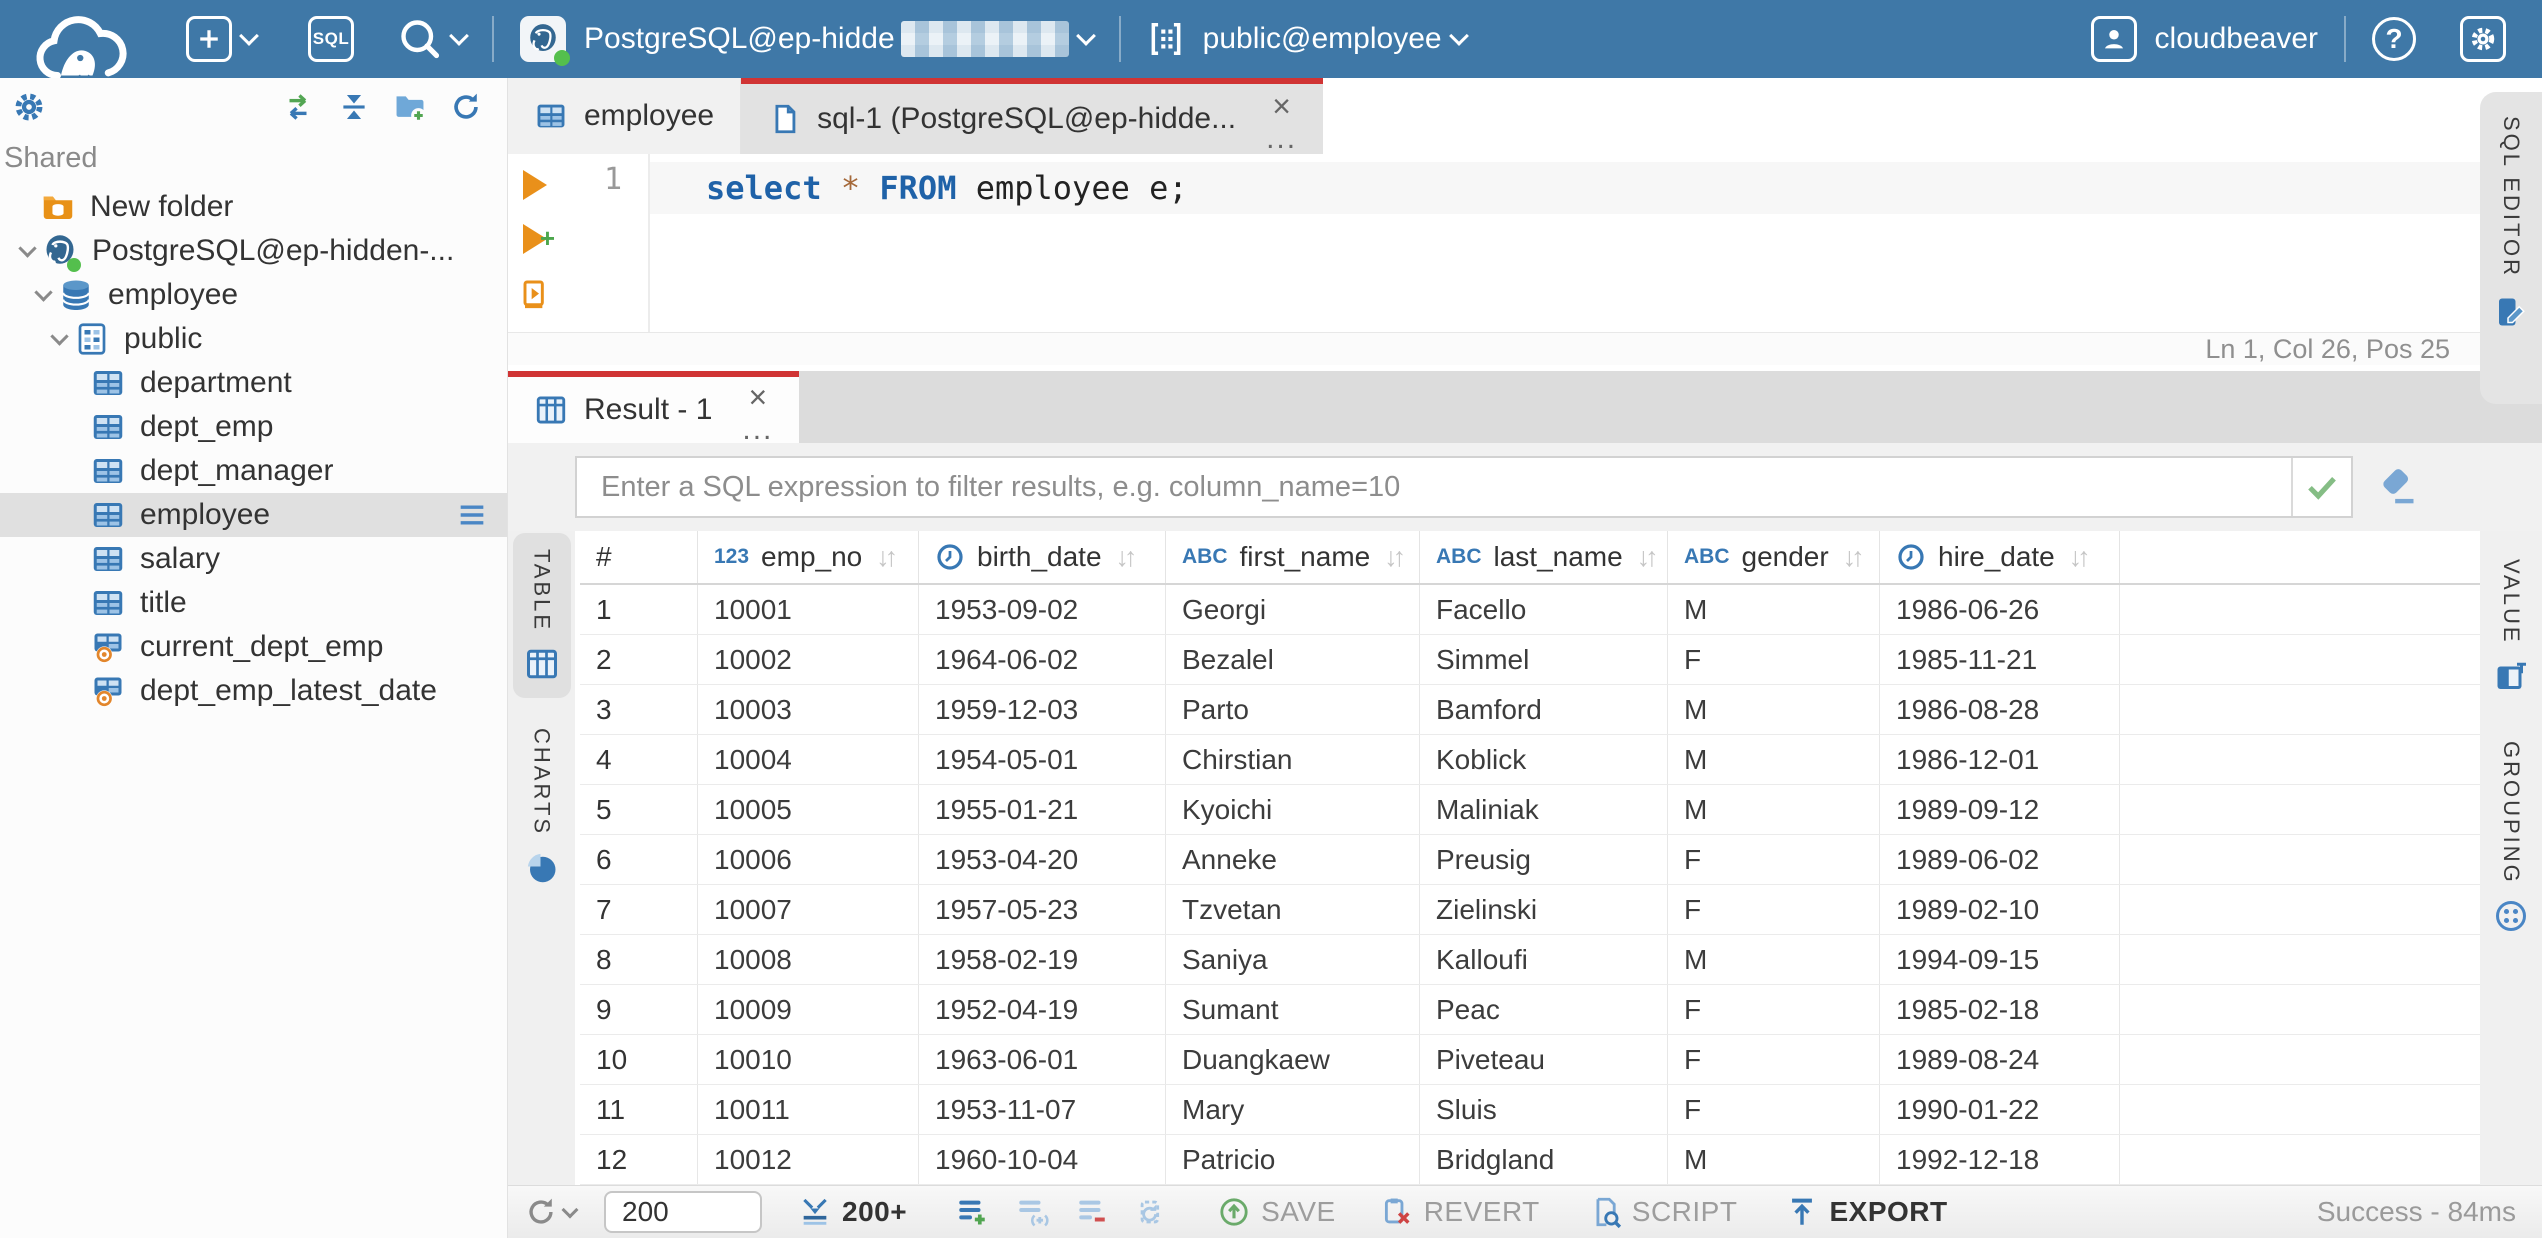 This screenshot has height=1238, width=2542. I want to click on table-cell: 1955-01-21, so click(1042, 809).